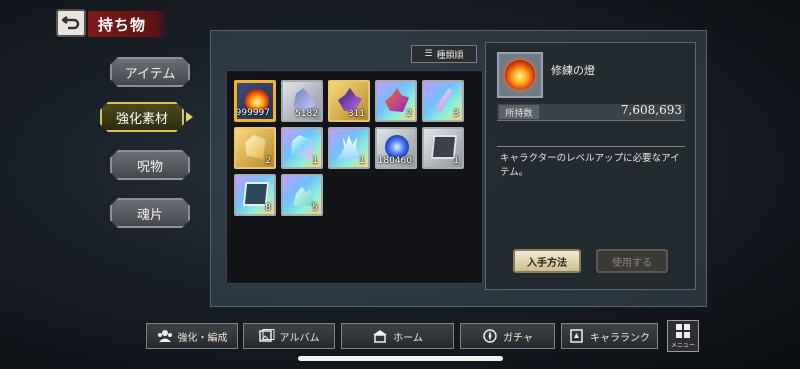  I want to click on sort-button: ☰ 種類順, so click(444, 54).